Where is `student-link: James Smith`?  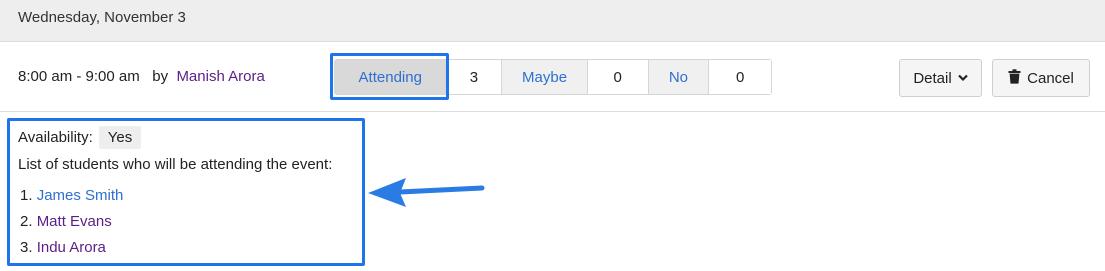 student-link: James Smith is located at coordinates (80, 195).